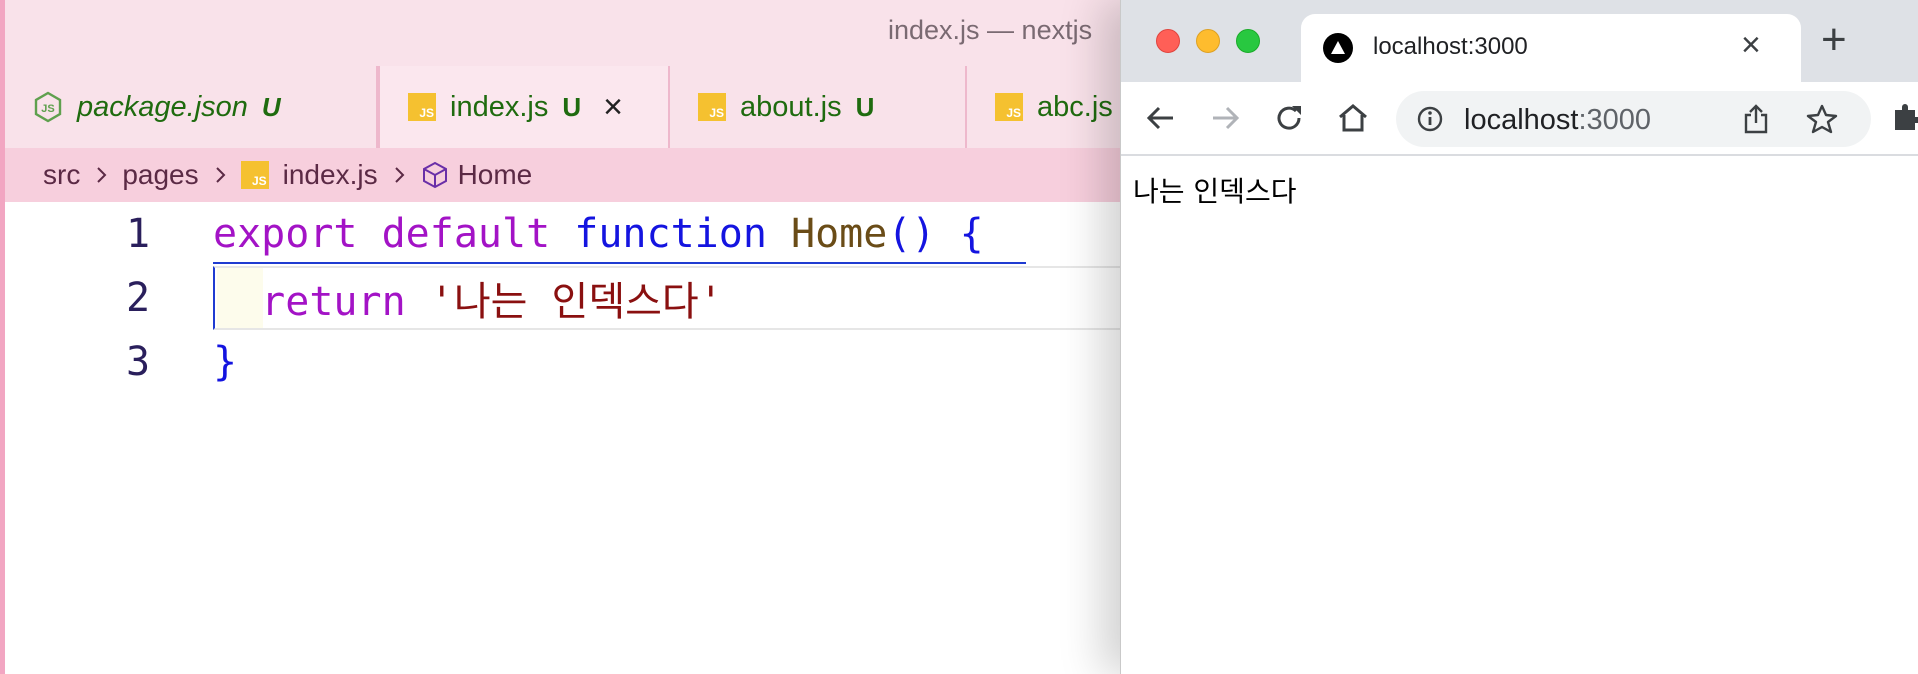 Image resolution: width=1918 pixels, height=674 pixels. I want to click on tab-abc-js: JS abc.js, so click(1048, 107).